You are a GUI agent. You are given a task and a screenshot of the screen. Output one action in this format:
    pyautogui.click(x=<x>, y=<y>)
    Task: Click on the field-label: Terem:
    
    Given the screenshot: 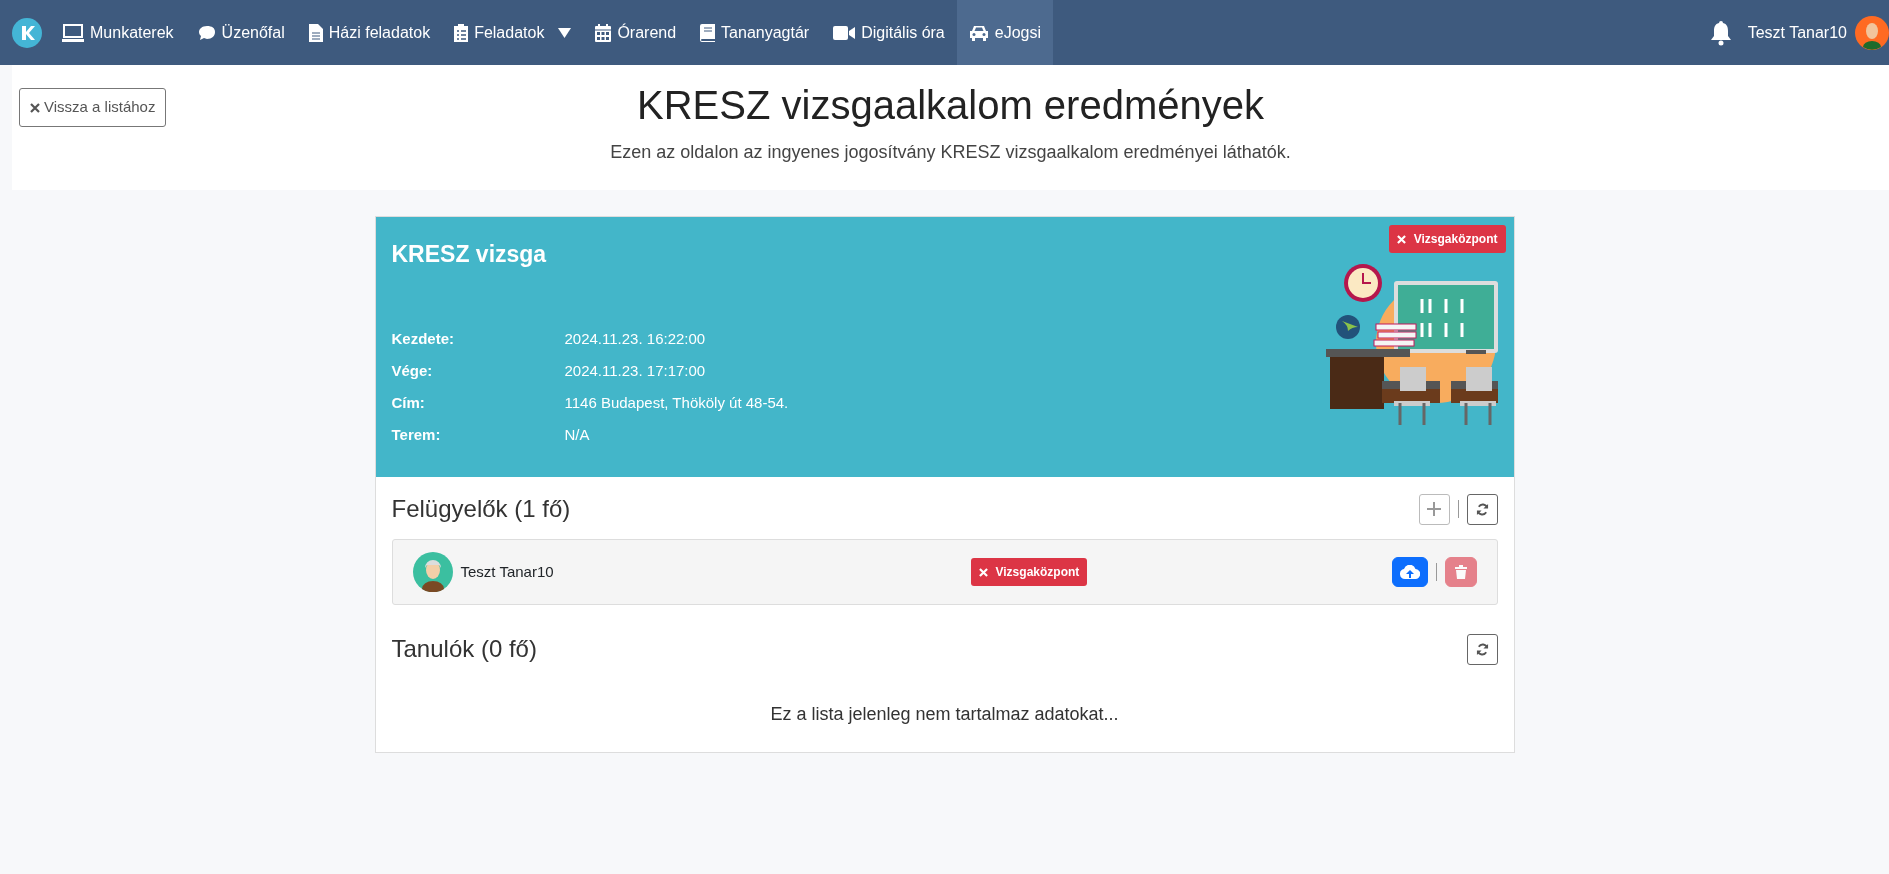 What is the action you would take?
    pyautogui.click(x=416, y=435)
    